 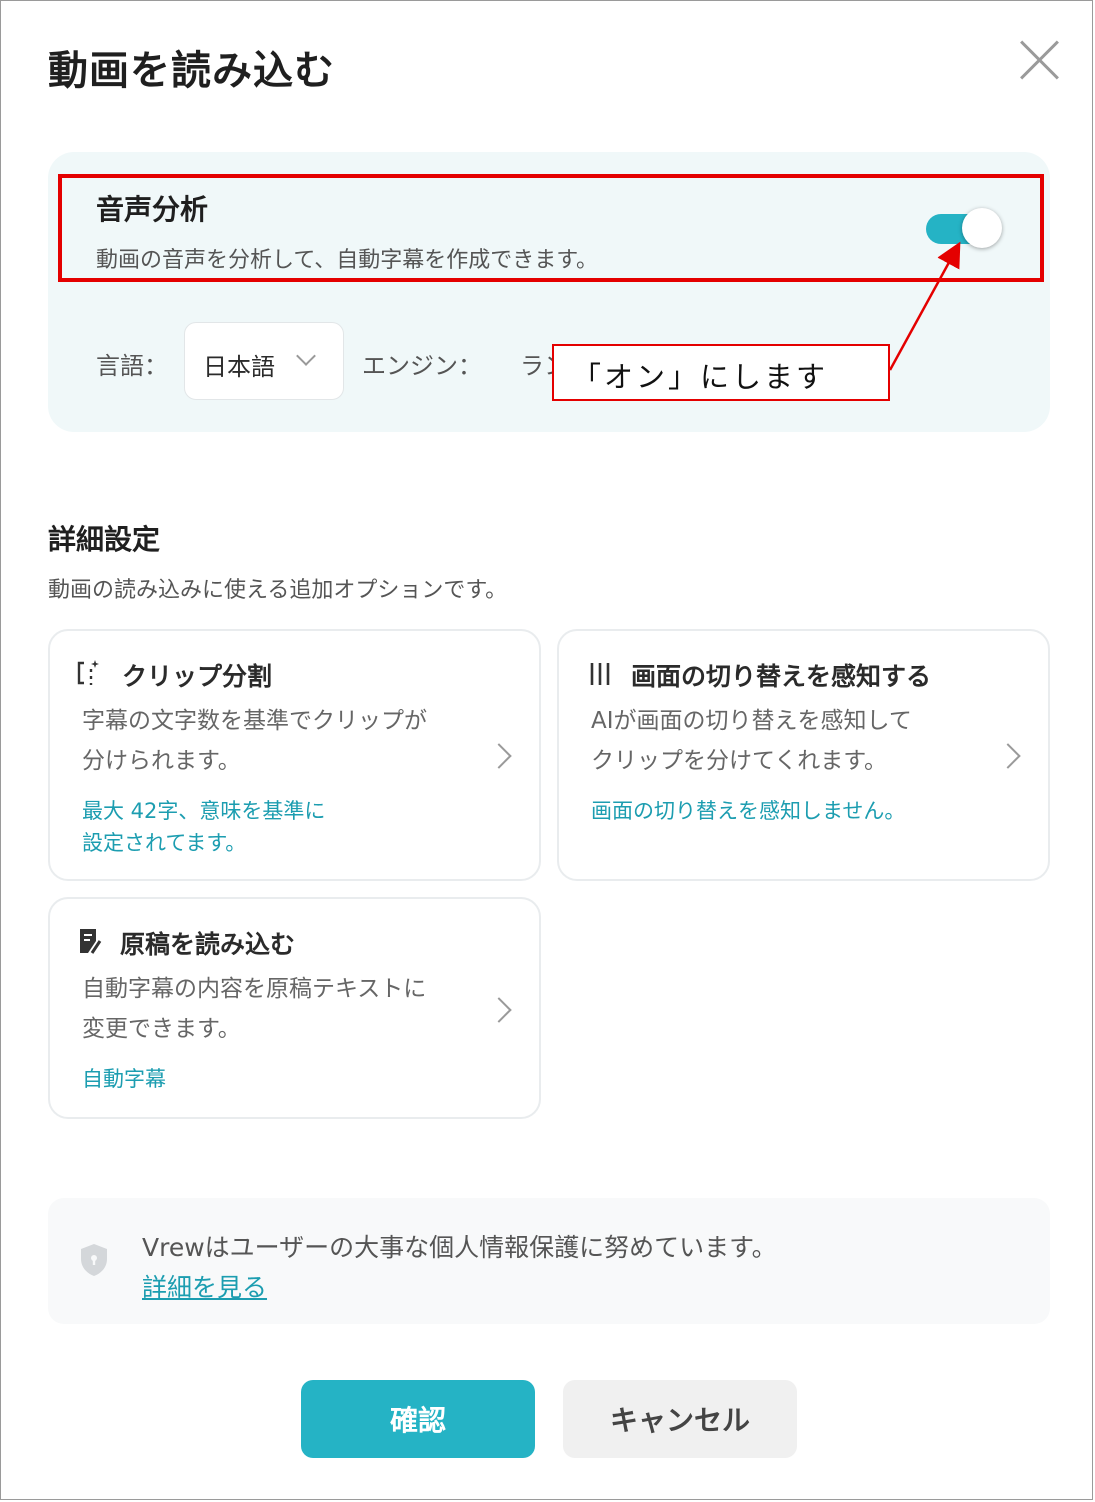 I want to click on chevron-down-icon, so click(x=306, y=356).